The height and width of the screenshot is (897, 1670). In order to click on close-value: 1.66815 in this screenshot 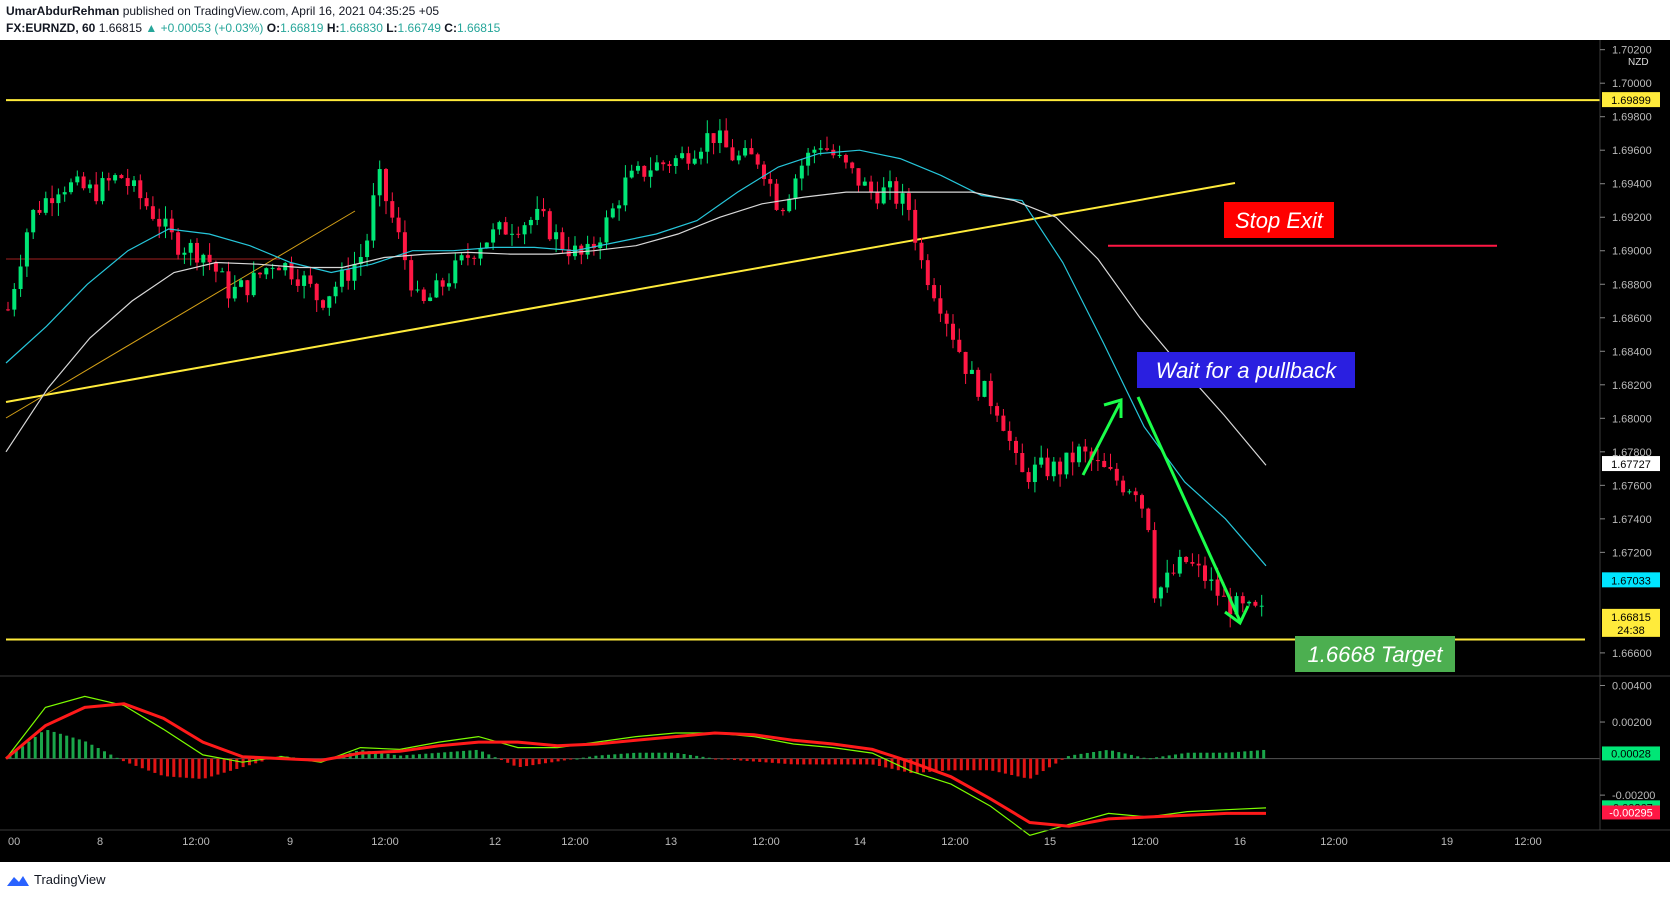, I will do `click(478, 28)`.